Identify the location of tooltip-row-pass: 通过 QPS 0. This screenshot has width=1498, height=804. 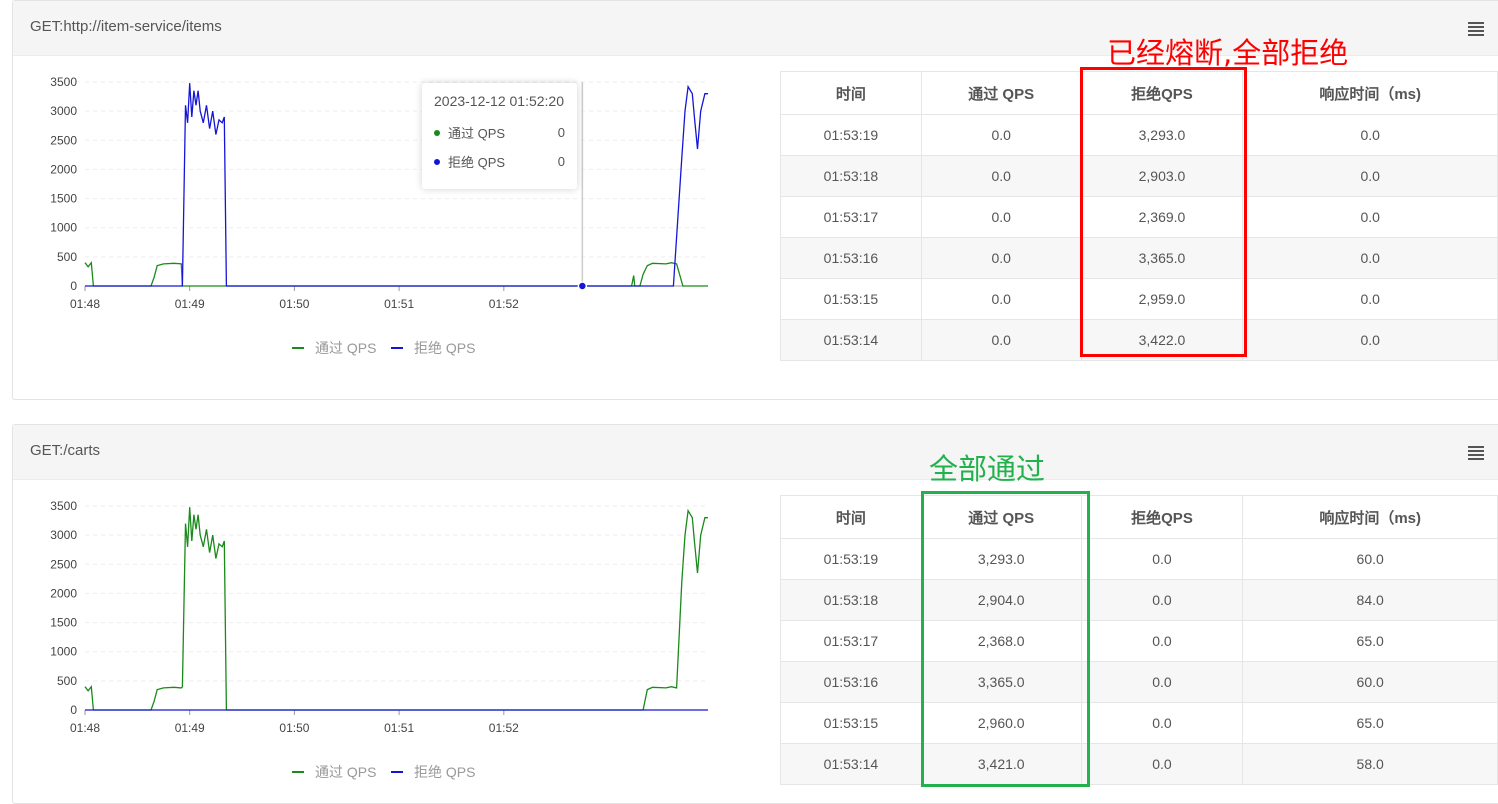
(499, 132).